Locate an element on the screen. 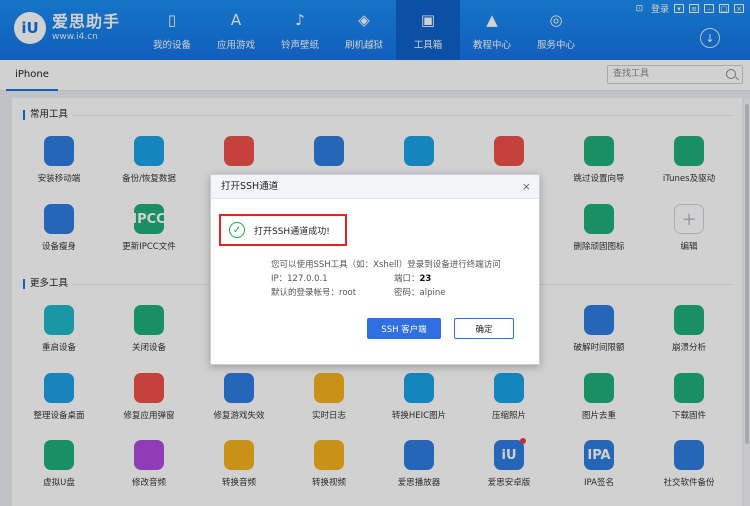 Image resolution: width=750 pixels, height=506 pixels. password-row: 密码：alpine is located at coordinates (420, 293).